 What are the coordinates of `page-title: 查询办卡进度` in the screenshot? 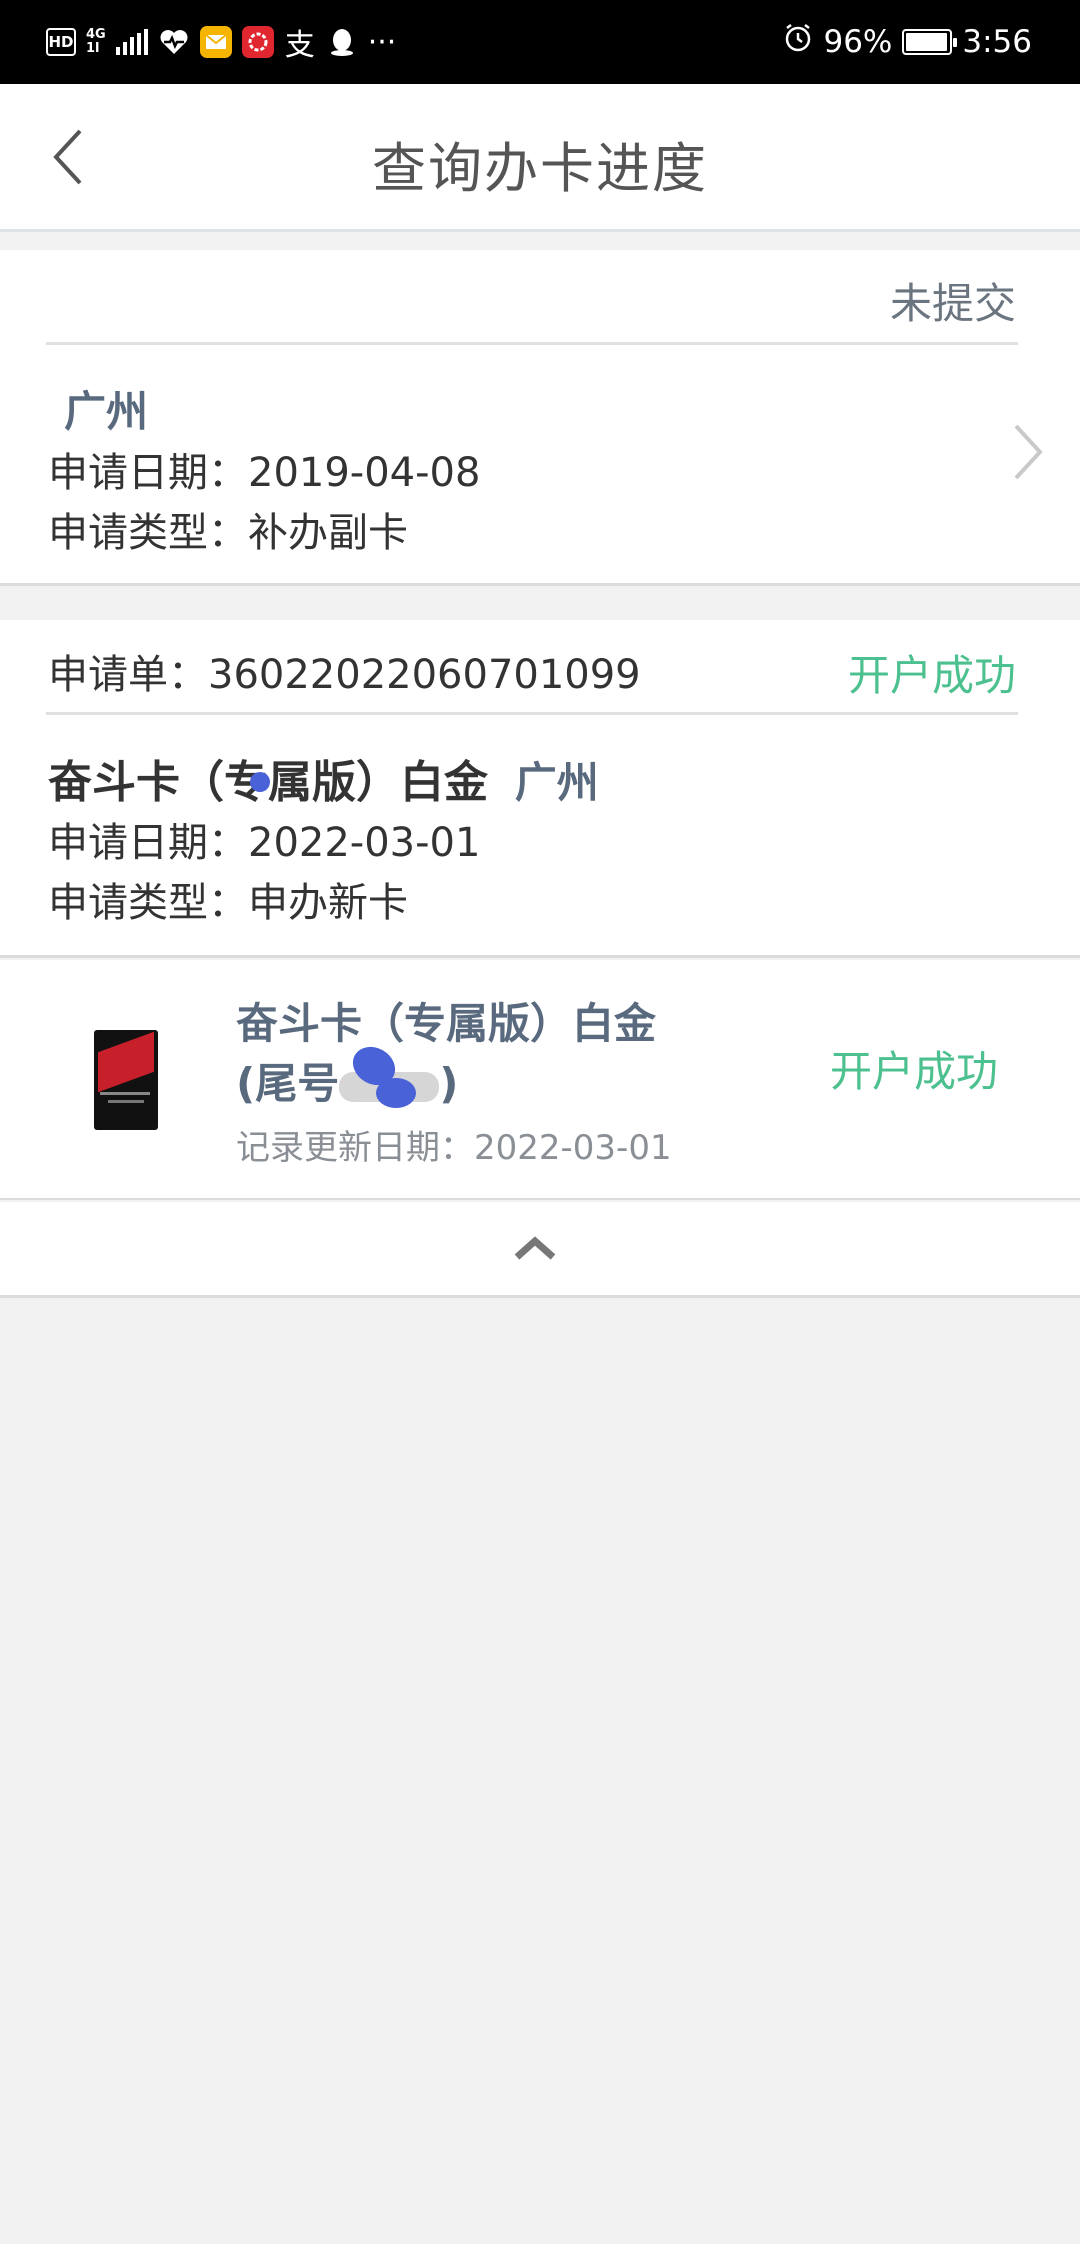 It's located at (540, 168).